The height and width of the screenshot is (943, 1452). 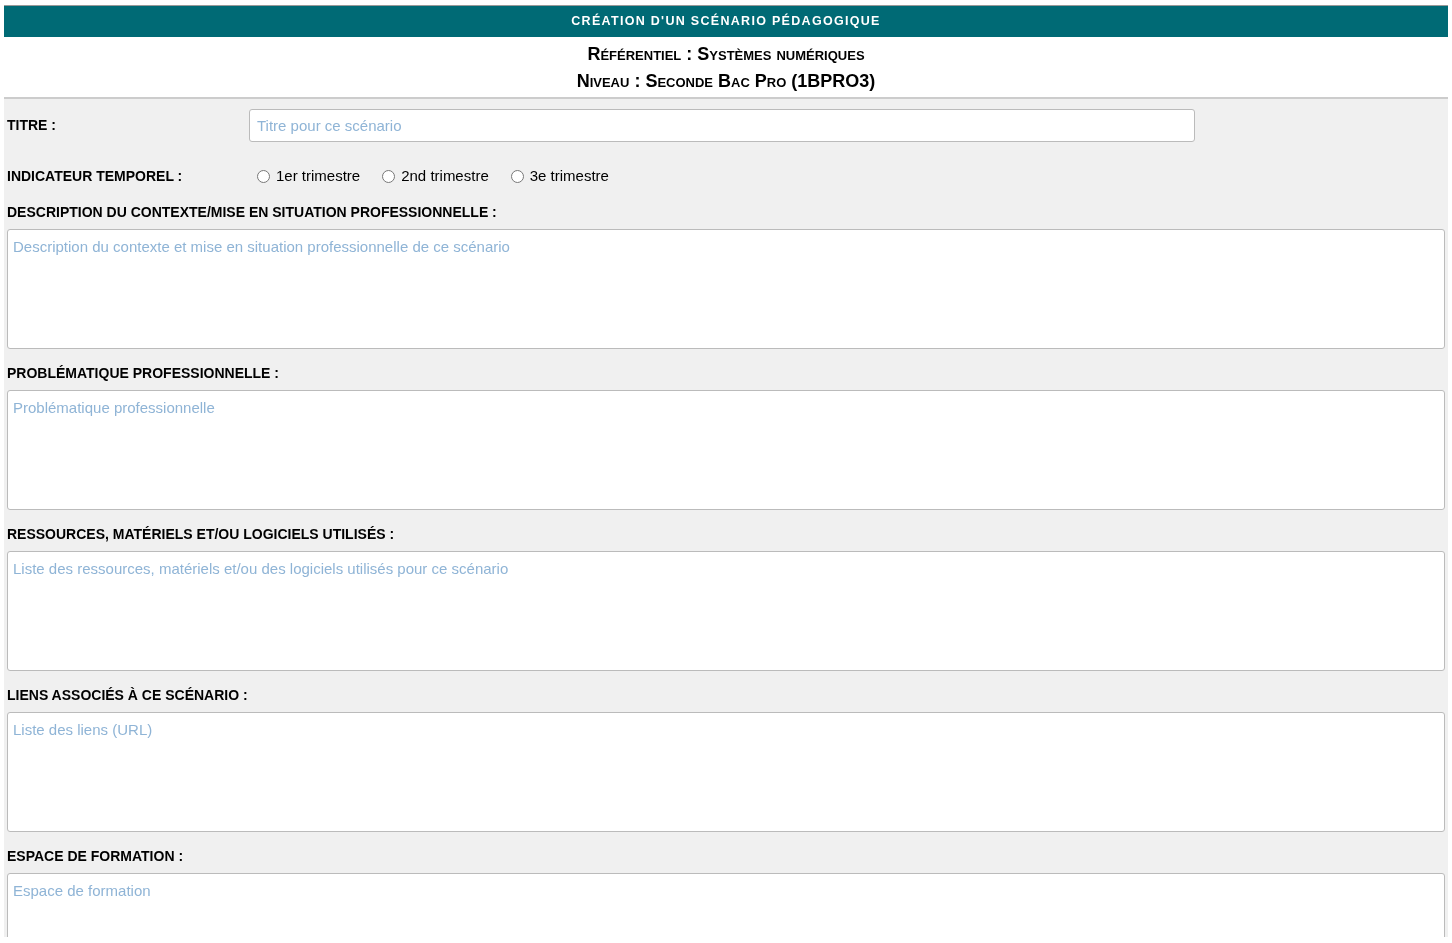 What do you see at coordinates (95, 176) in the screenshot?
I see `field-label: INDICATEUR TEMPOREL :` at bounding box center [95, 176].